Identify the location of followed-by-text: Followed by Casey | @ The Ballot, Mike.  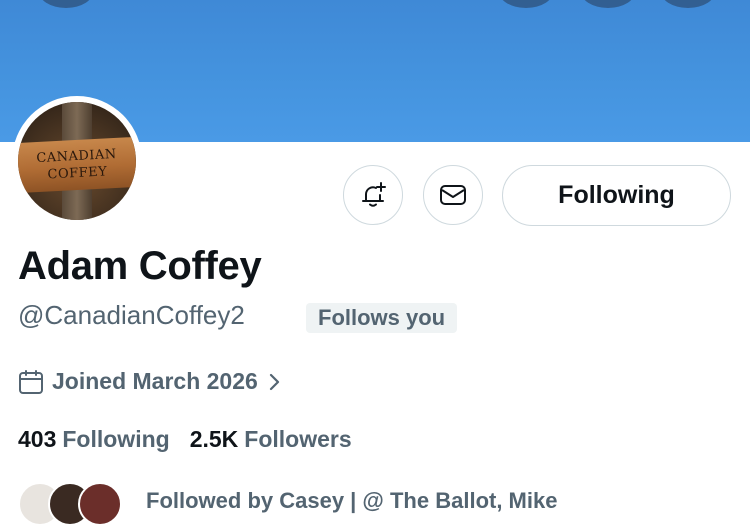
(352, 500).